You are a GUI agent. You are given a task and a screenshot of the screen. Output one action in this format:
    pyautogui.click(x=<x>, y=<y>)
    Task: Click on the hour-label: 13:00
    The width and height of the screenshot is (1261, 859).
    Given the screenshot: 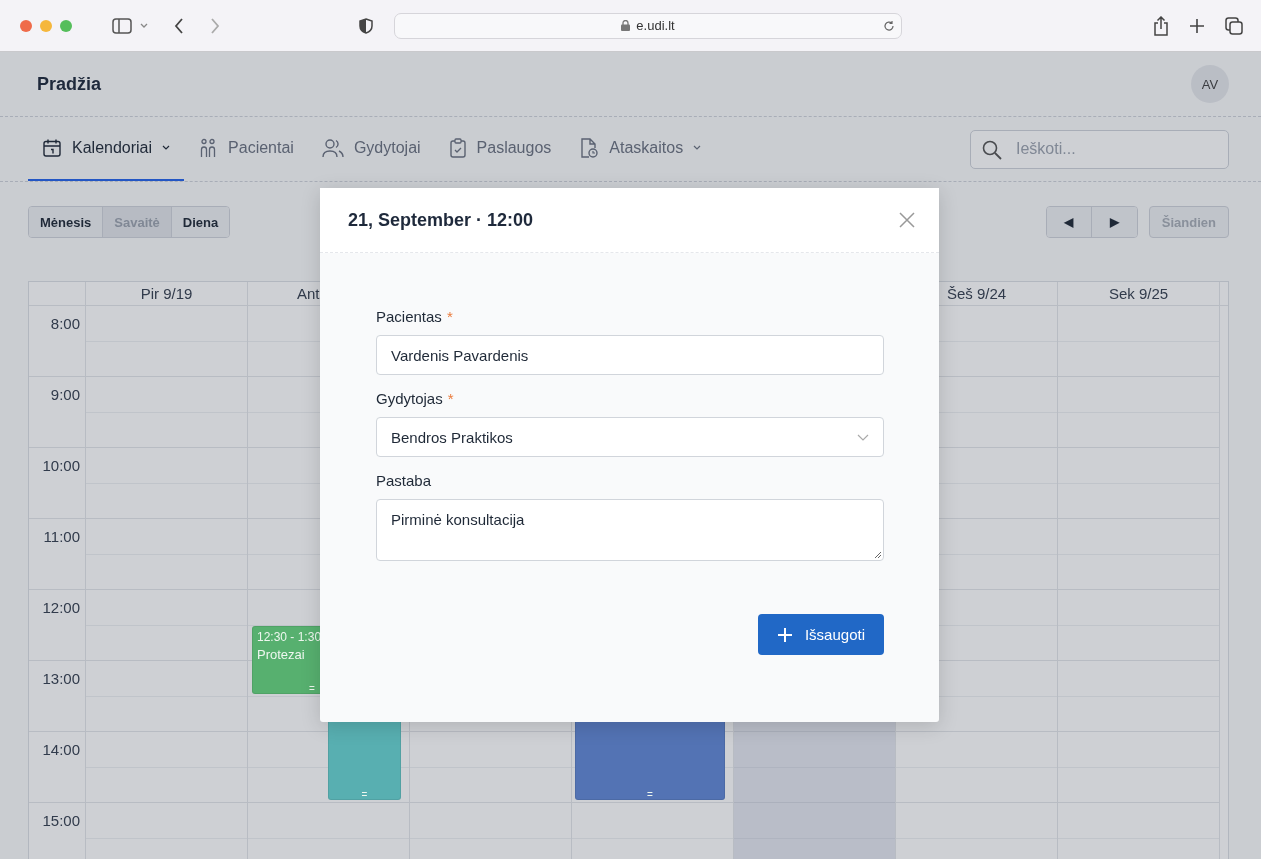 What is the action you would take?
    pyautogui.click(x=61, y=678)
    